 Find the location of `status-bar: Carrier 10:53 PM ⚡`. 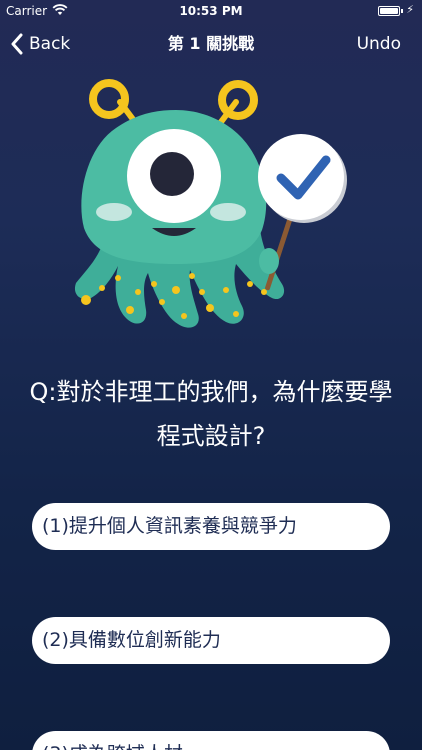

status-bar: Carrier 10:53 PM ⚡ is located at coordinates (211, 11).